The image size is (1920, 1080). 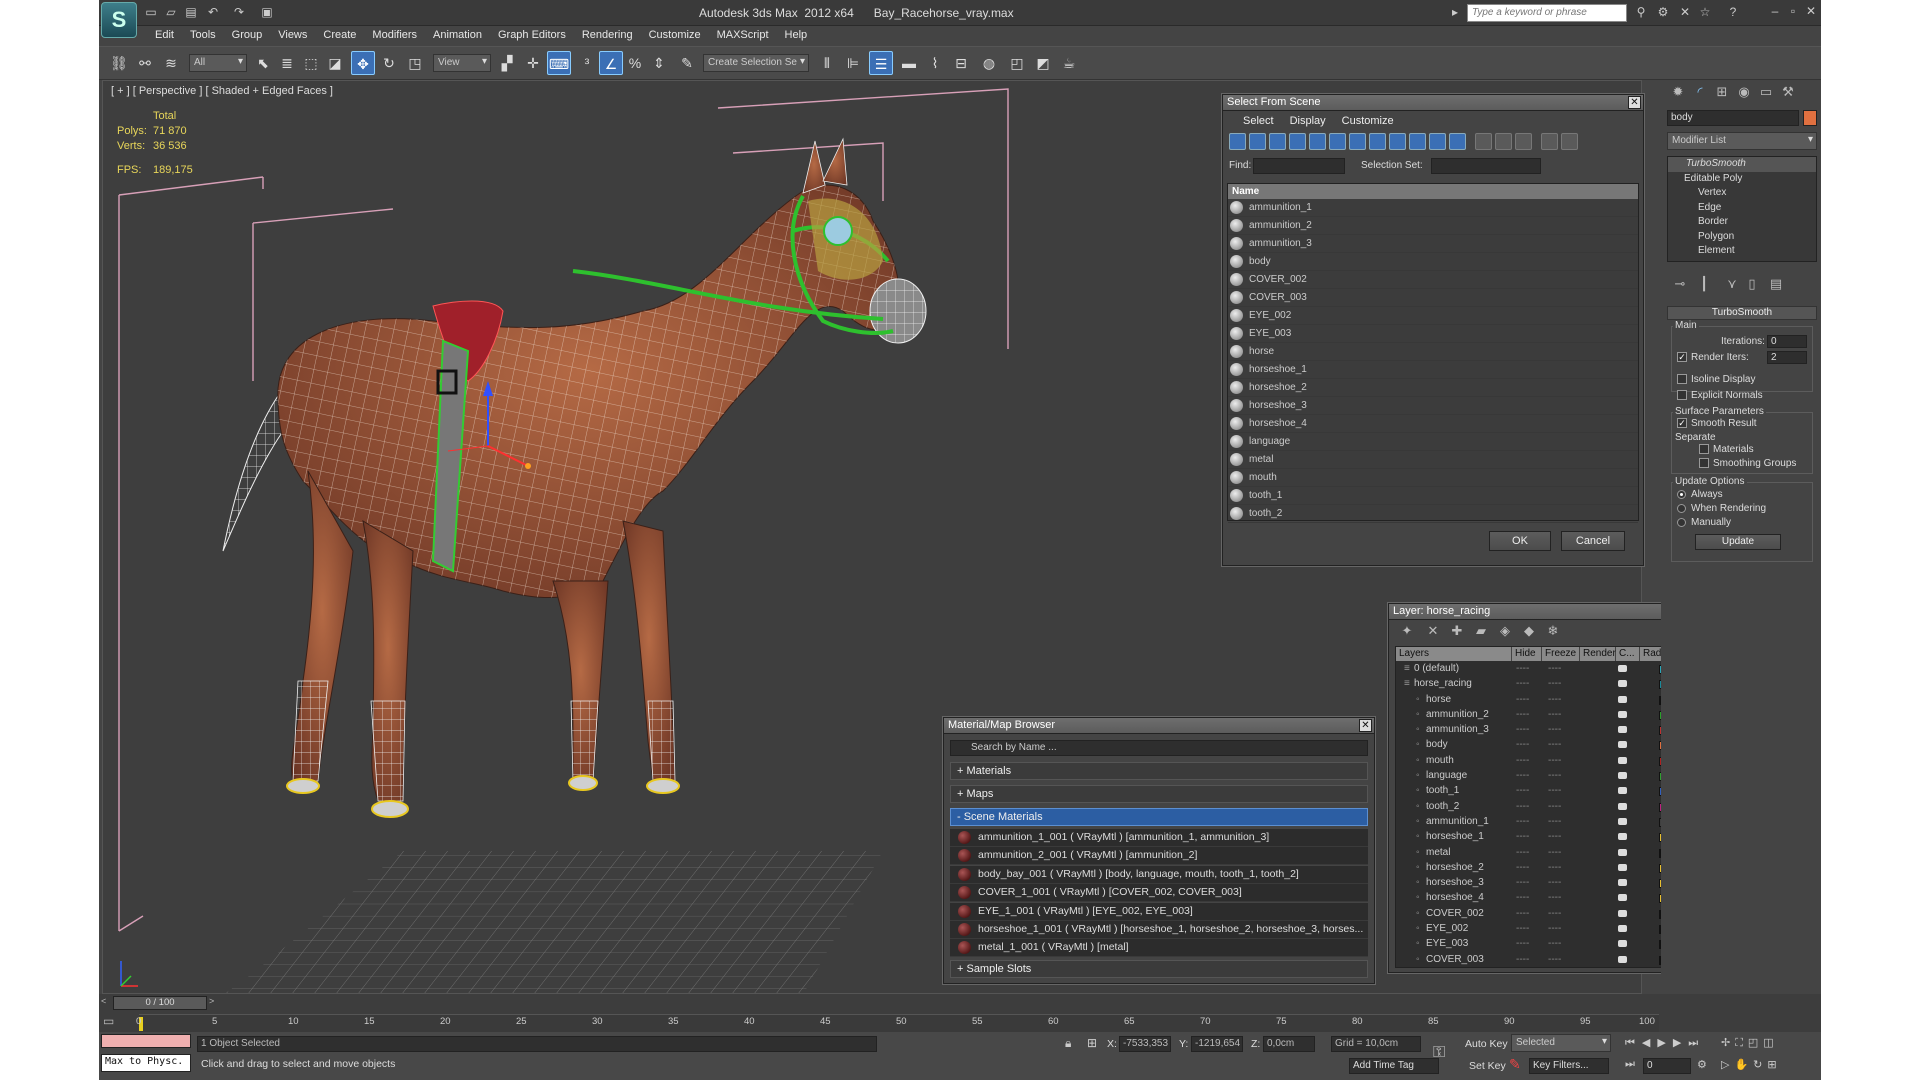 What do you see at coordinates (1750, 1043) in the screenshot?
I see `viewport-navigation-icons: ✢⛶◰◫` at bounding box center [1750, 1043].